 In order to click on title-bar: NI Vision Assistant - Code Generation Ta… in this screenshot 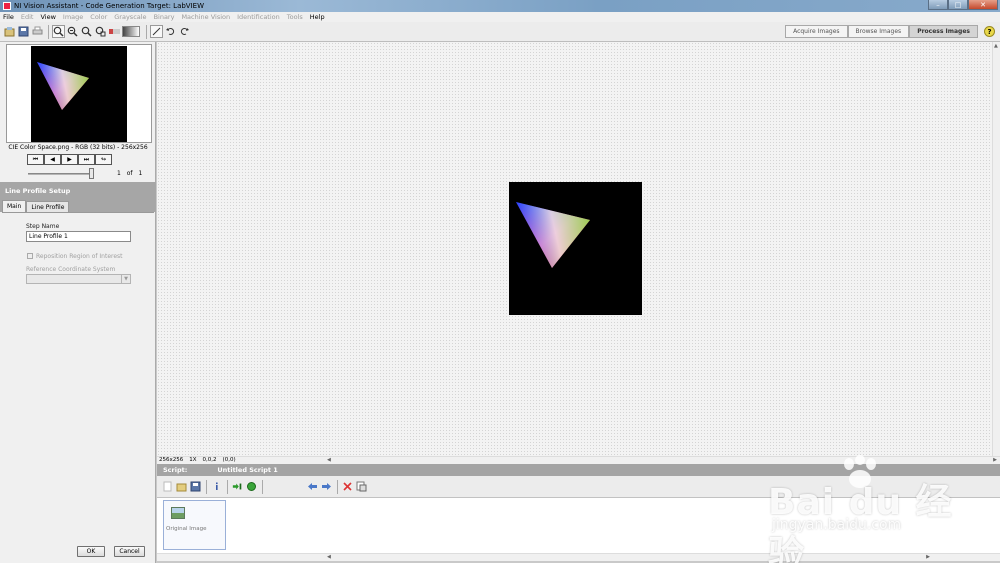, I will do `click(500, 6)`.